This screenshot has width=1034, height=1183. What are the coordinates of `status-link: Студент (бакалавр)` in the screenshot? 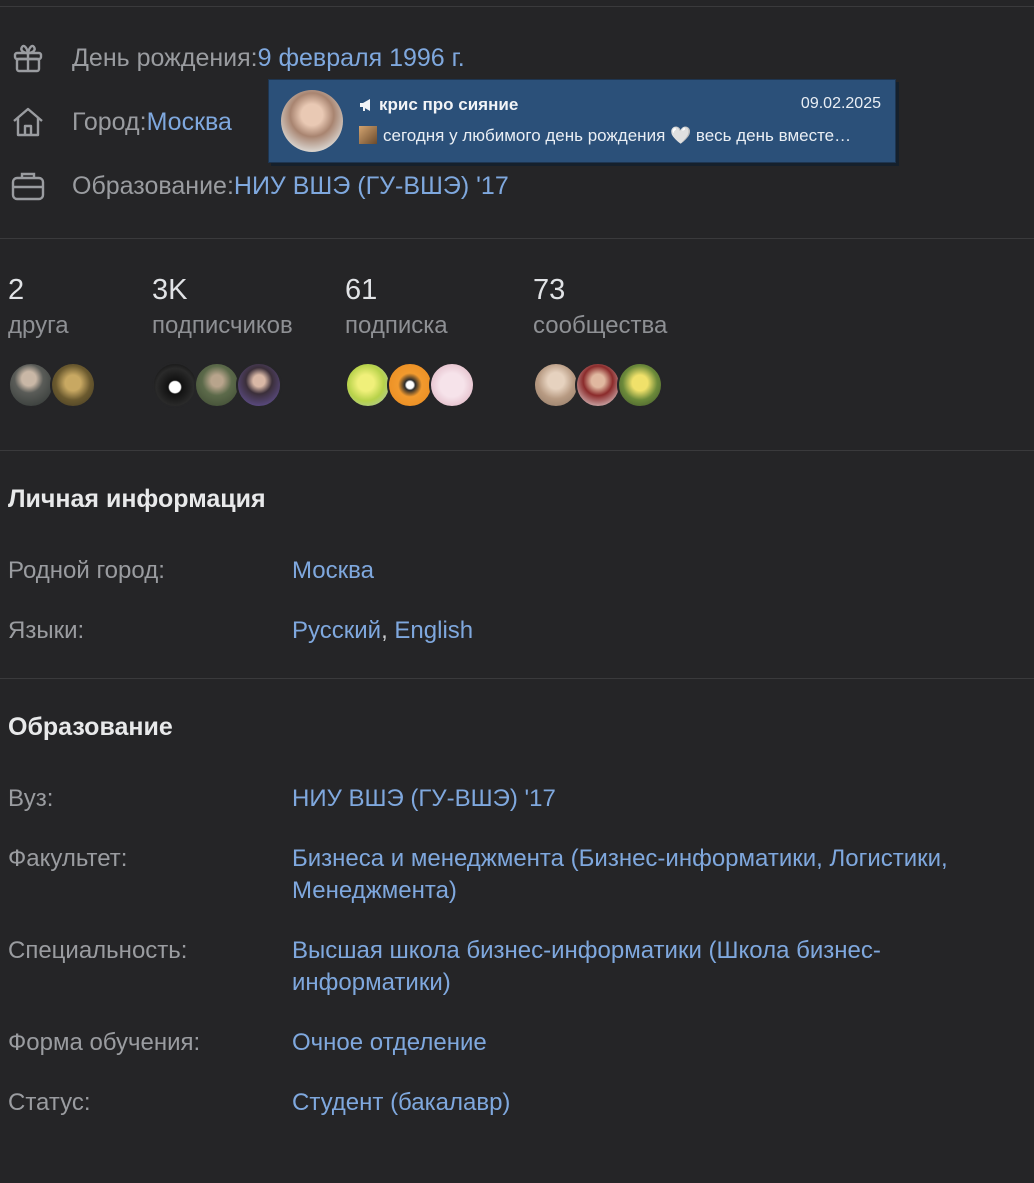 It's located at (657, 1103).